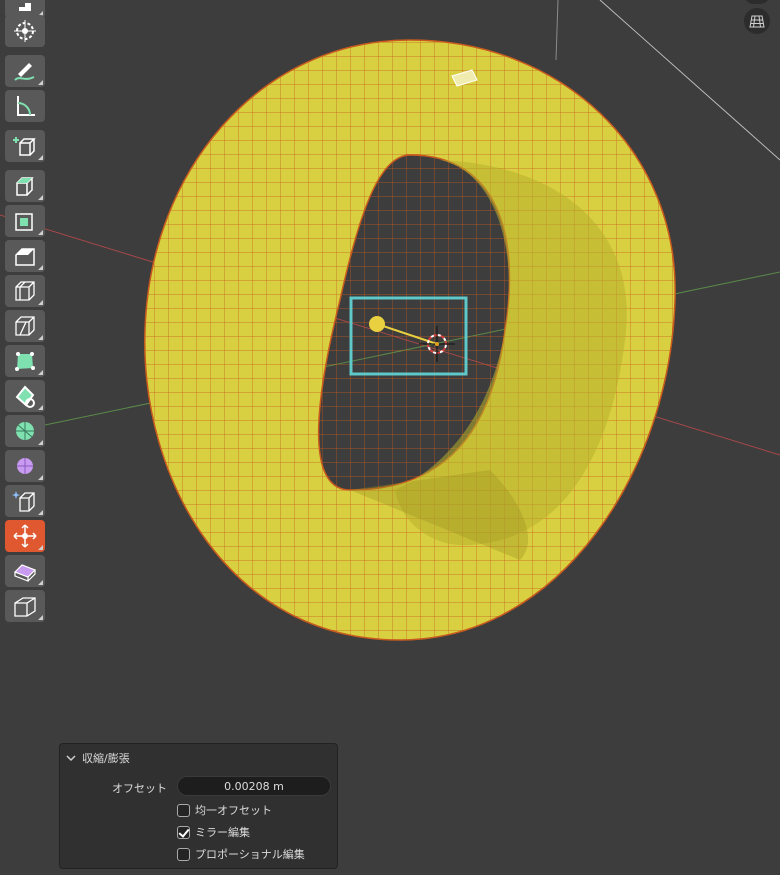  I want to click on shrink-fatten-tool, so click(25, 536).